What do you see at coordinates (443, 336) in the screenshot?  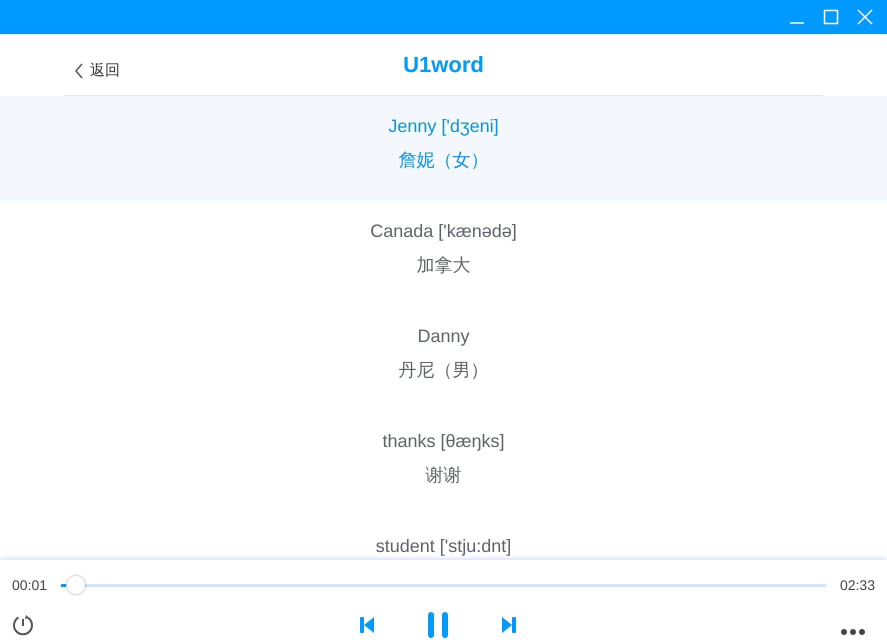 I see `word-text: Danny` at bounding box center [443, 336].